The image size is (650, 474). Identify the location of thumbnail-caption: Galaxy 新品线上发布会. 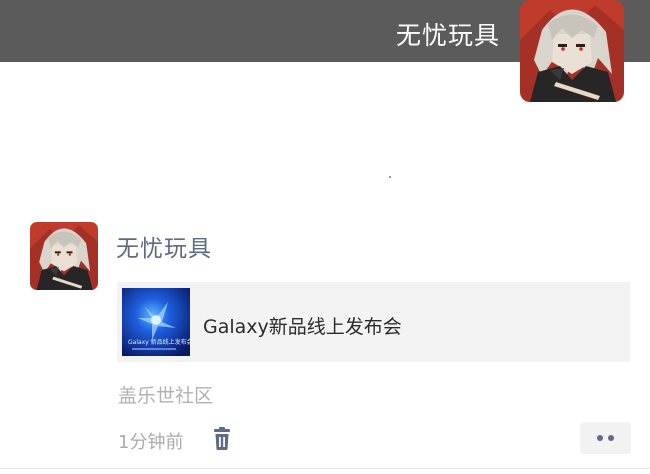
(159, 342).